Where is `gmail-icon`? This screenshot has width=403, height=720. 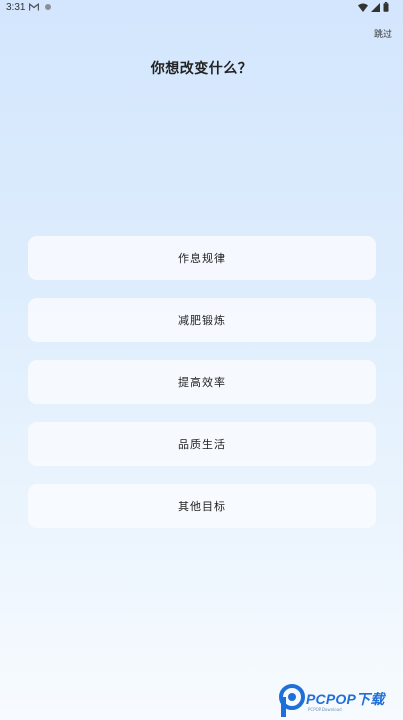 gmail-icon is located at coordinates (34, 7).